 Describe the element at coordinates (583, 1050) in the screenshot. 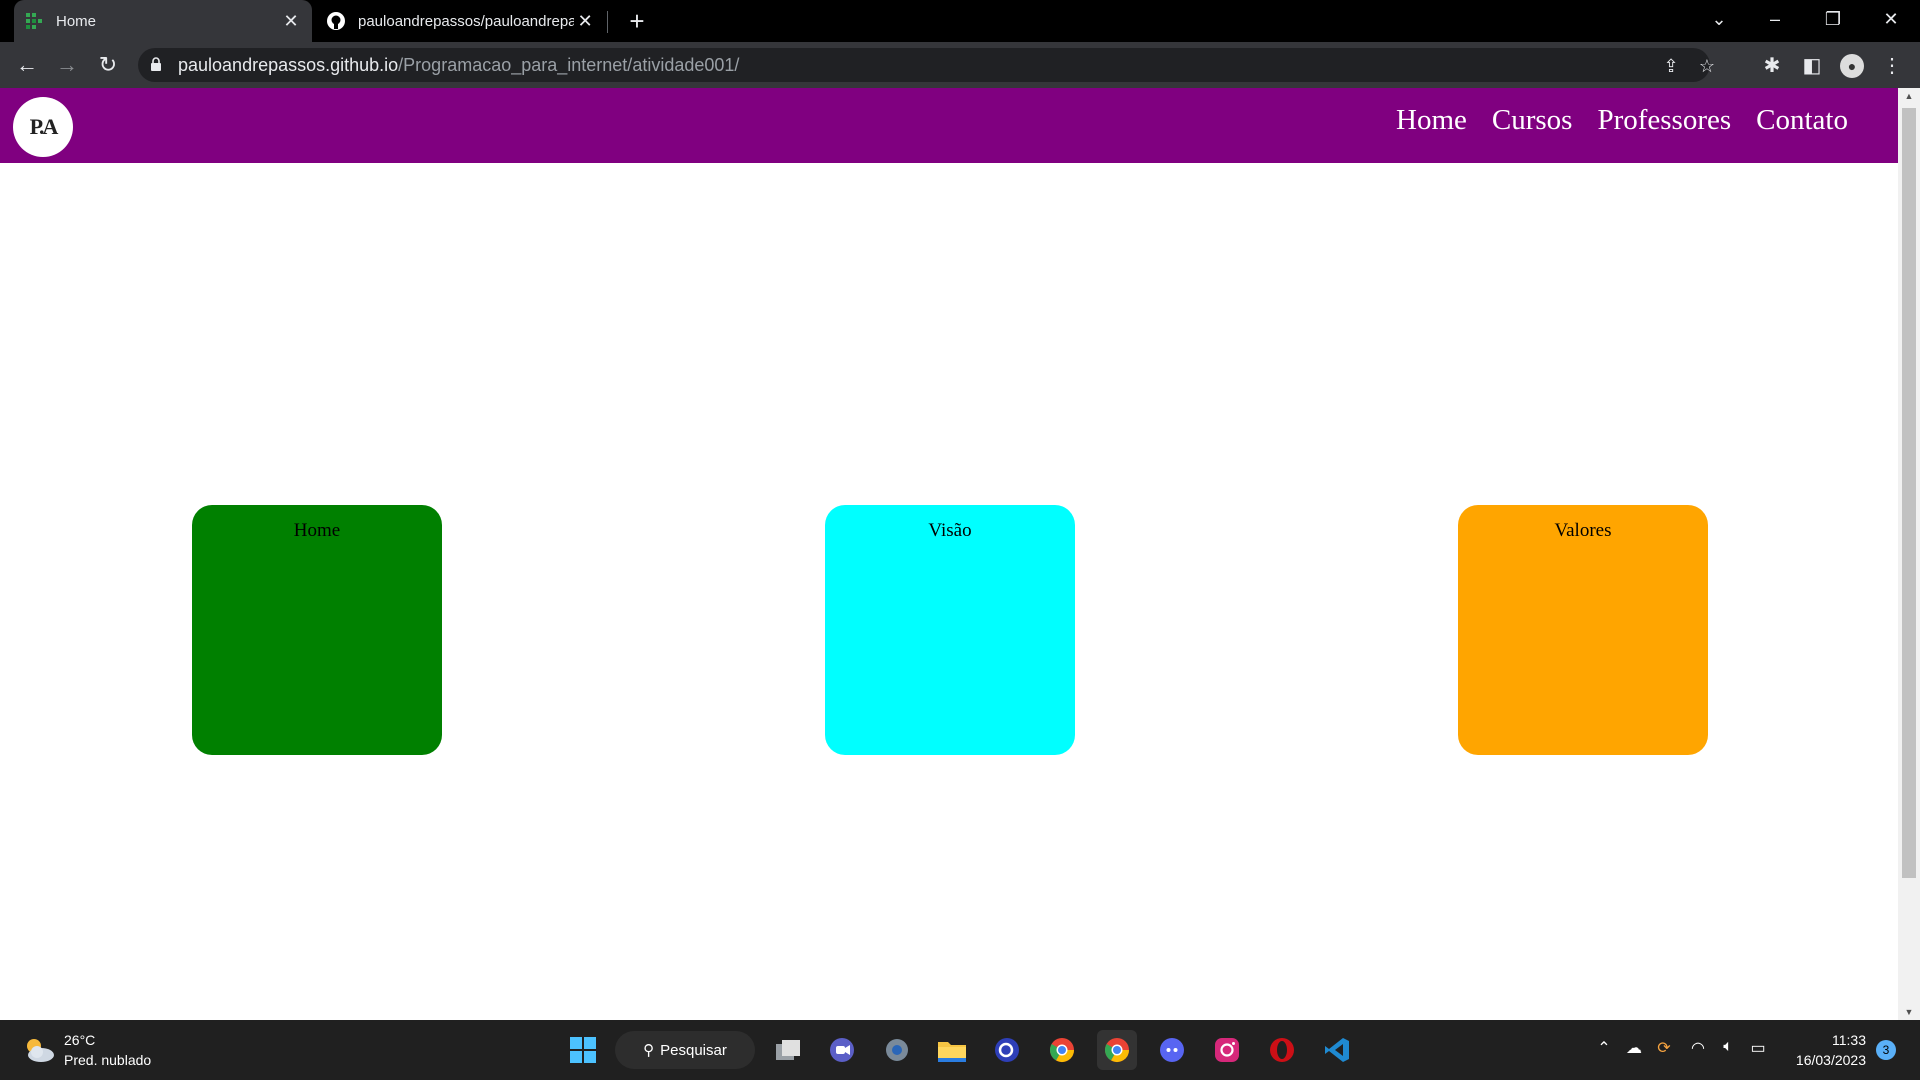

I see `windows-start-icon` at that location.